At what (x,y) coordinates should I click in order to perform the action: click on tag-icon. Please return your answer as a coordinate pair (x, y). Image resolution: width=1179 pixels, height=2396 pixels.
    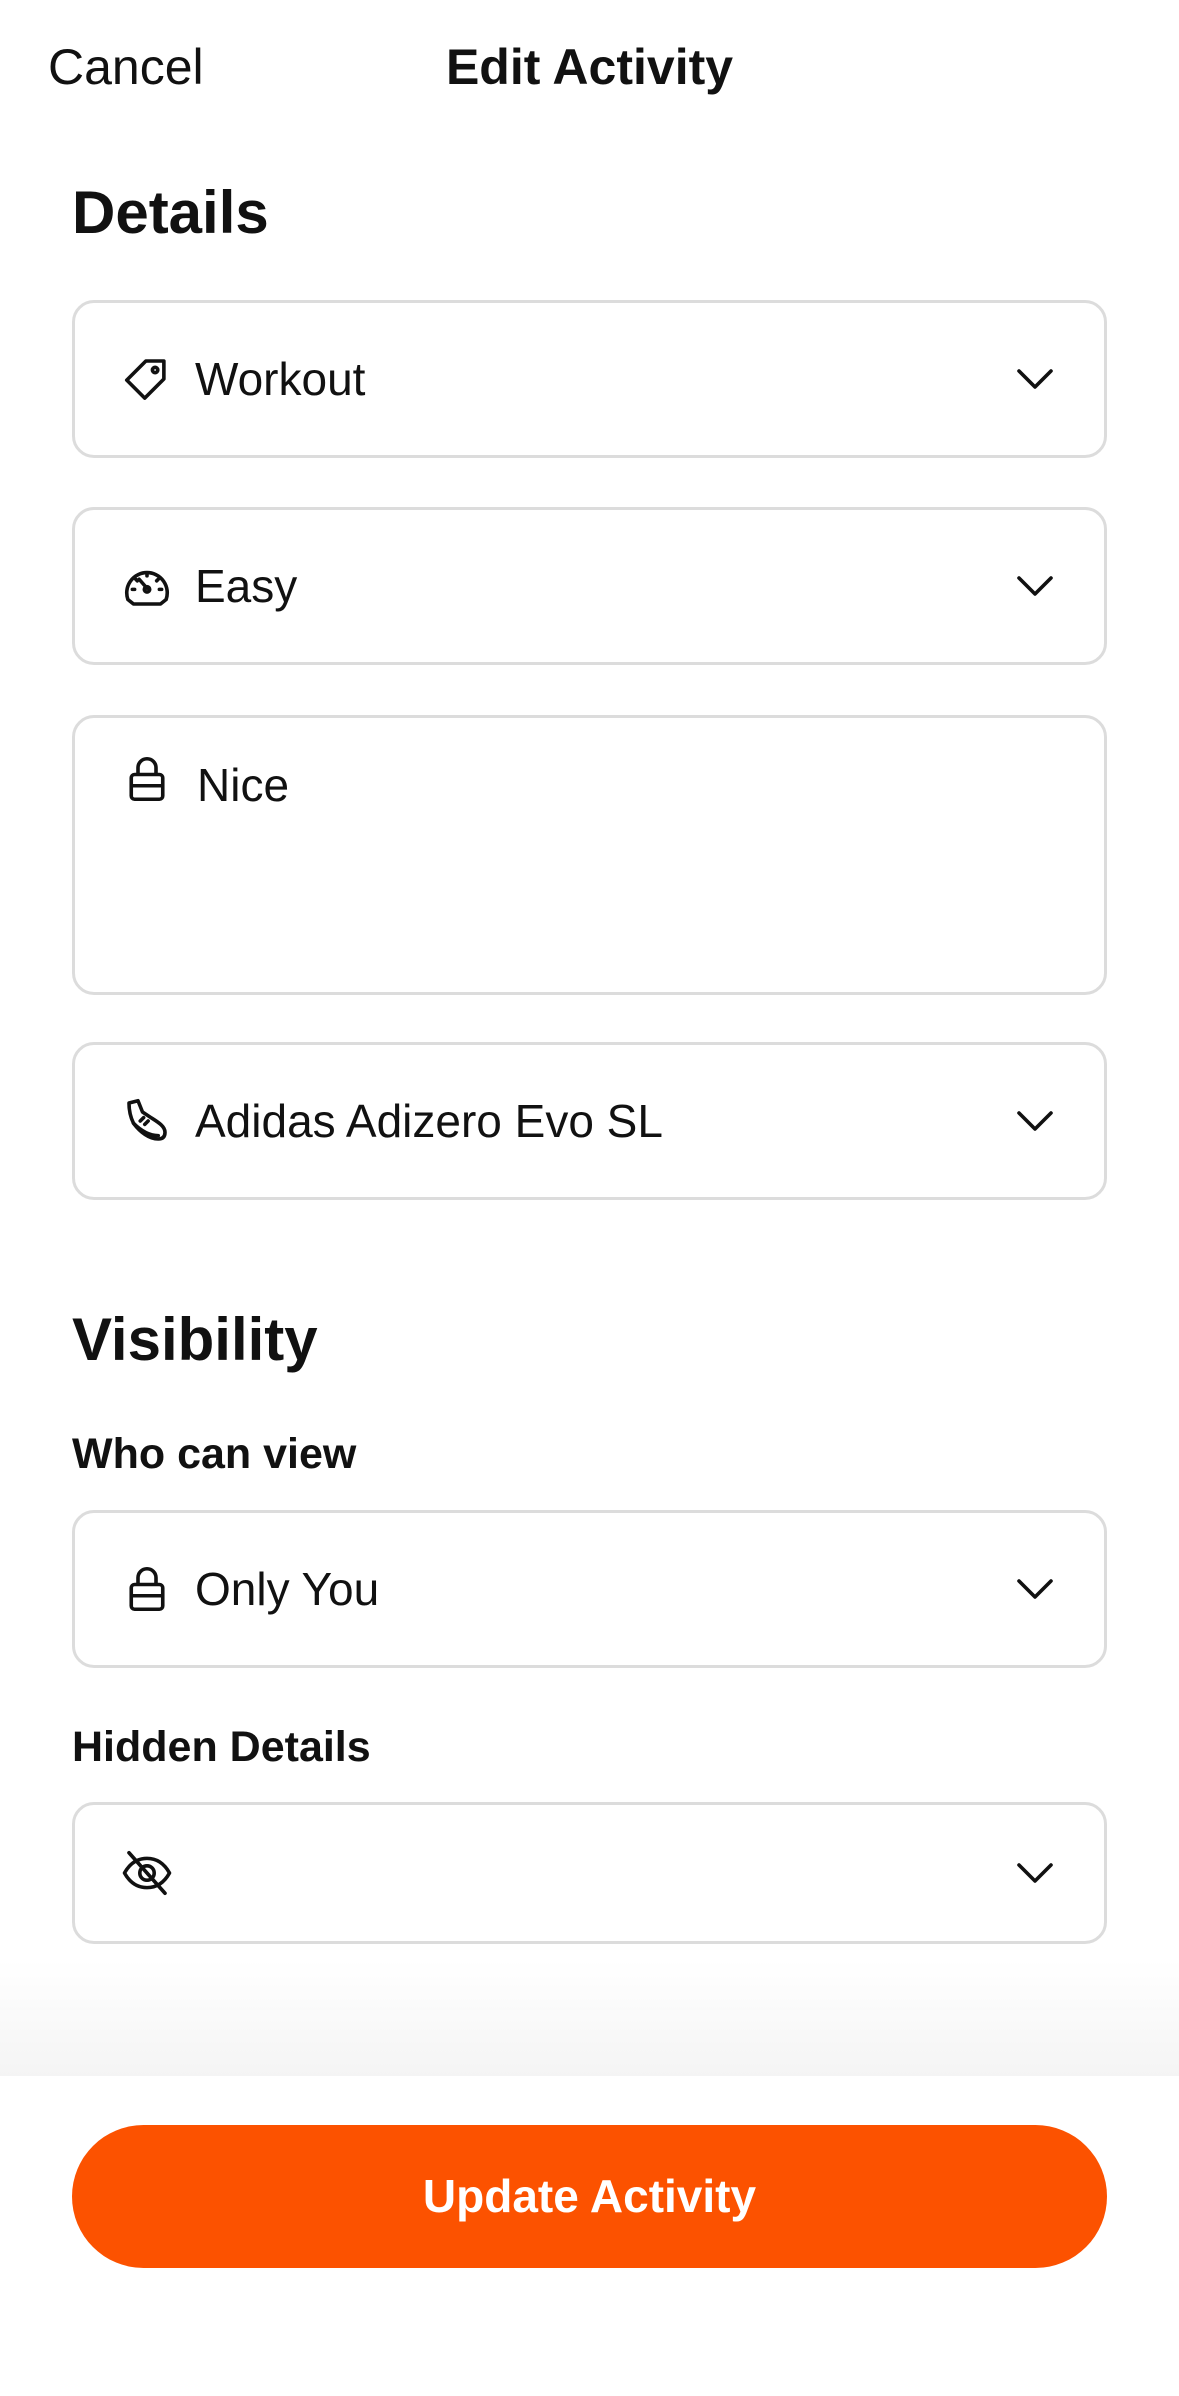
    Looking at the image, I should click on (147, 379).